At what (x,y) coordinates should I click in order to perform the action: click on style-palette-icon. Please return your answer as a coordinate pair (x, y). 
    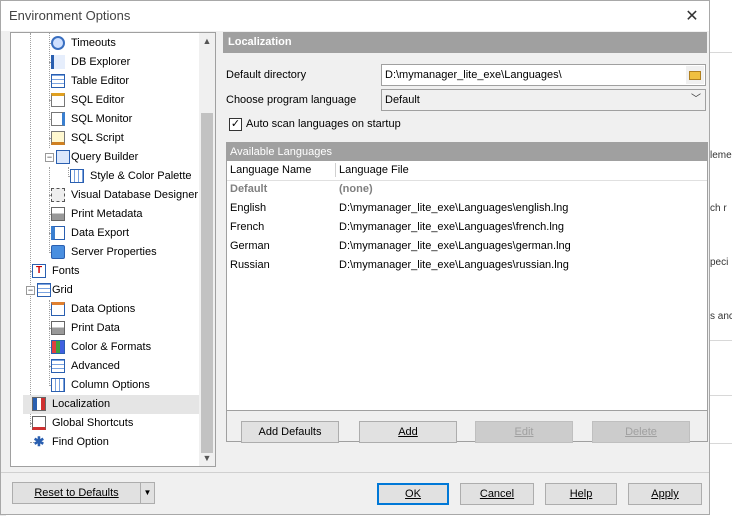
    Looking at the image, I should click on (77, 176).